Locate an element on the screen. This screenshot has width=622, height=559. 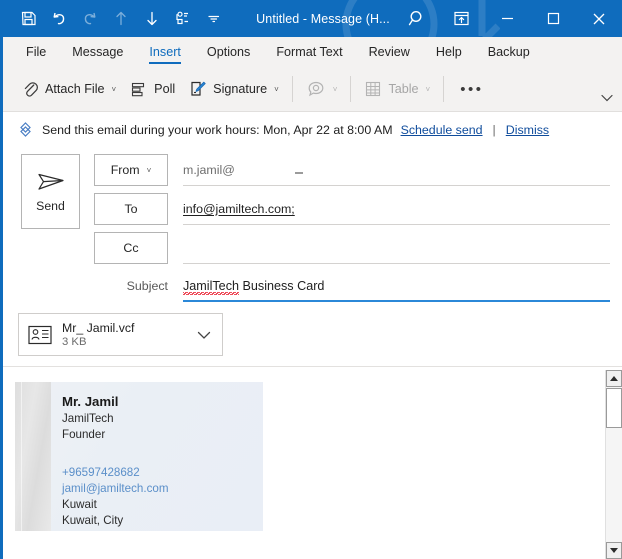
poll-button: Poll is located at coordinates (152, 89).